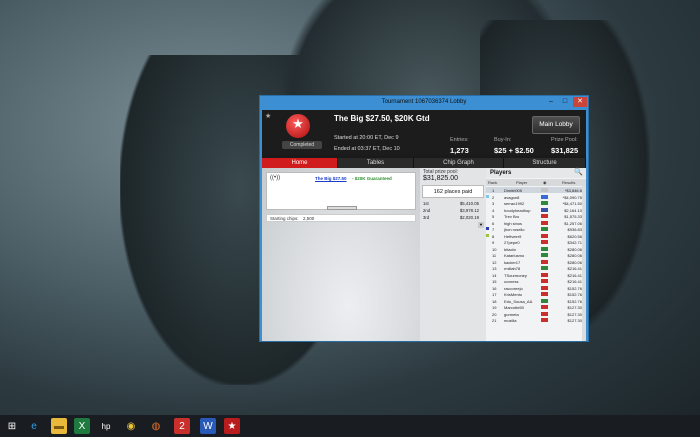 Image resolution: width=700 pixels, height=437 pixels. What do you see at coordinates (534, 288) in the screenshot?
I see `player-row: 16 raccoreejo $152.76` at bounding box center [534, 288].